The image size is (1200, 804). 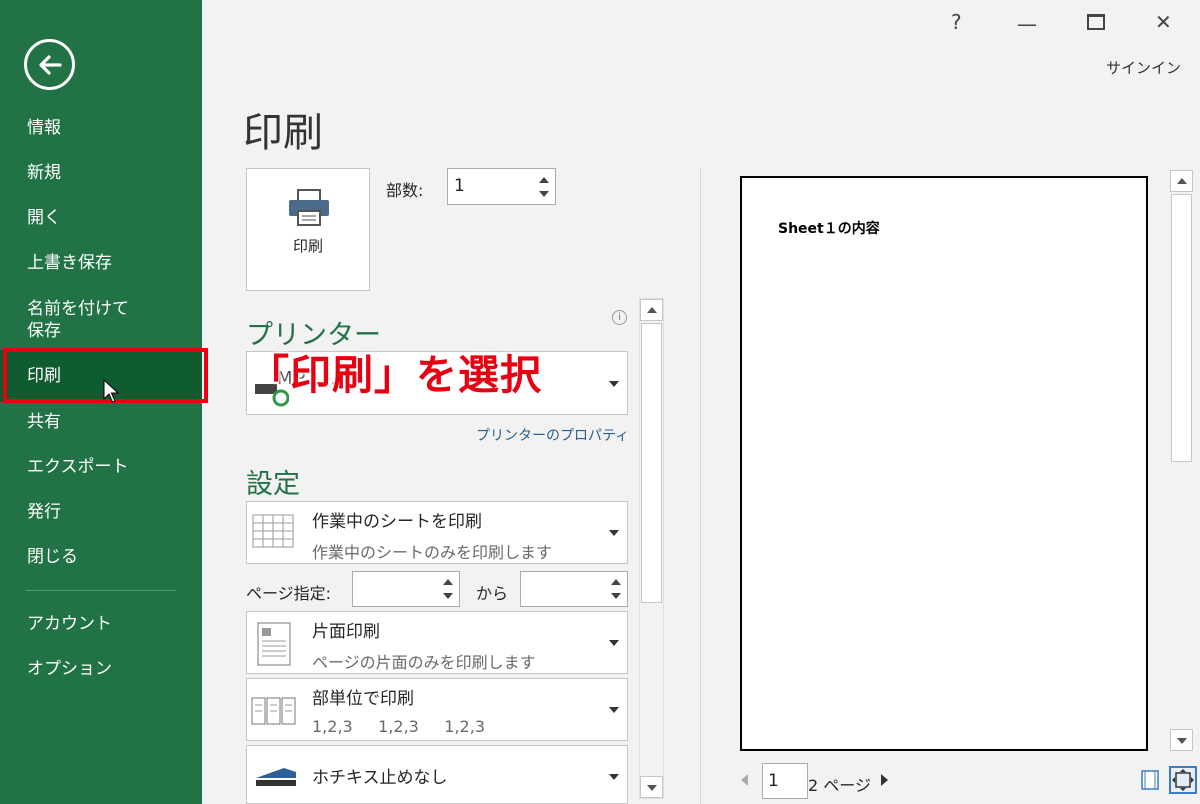 I want to click on pages-to-label: から, so click(x=492, y=593).